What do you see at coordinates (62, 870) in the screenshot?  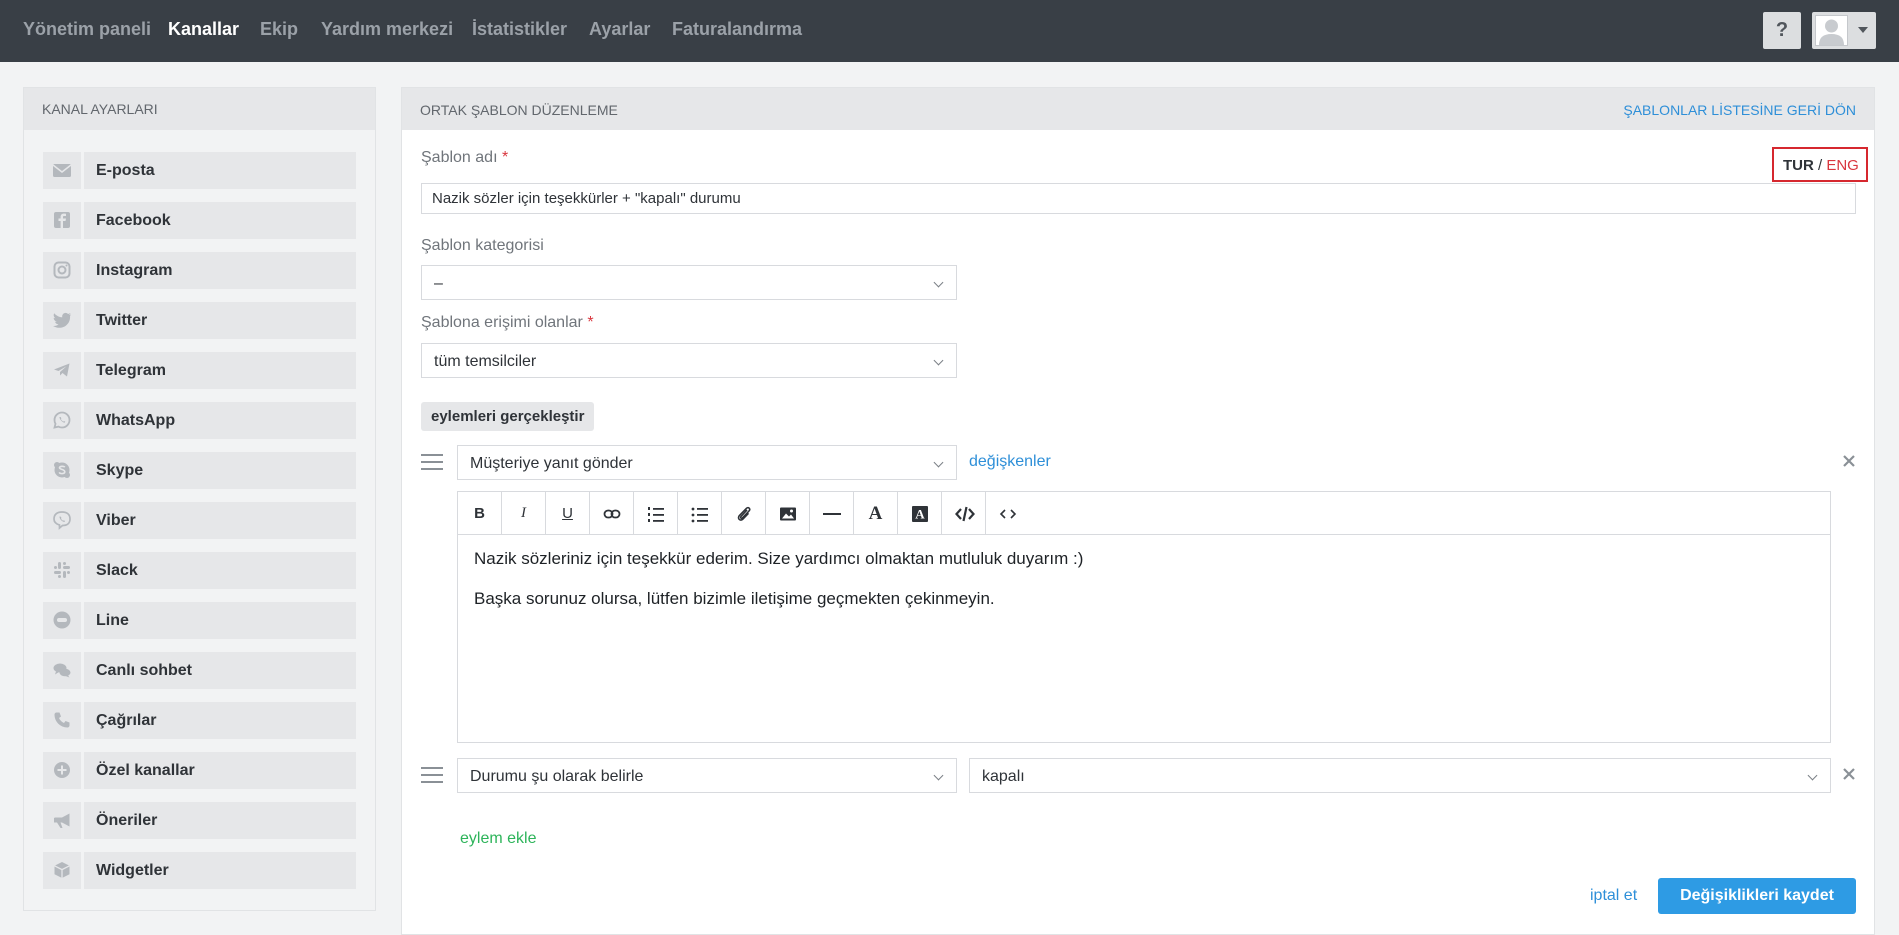 I see `cube-icon` at bounding box center [62, 870].